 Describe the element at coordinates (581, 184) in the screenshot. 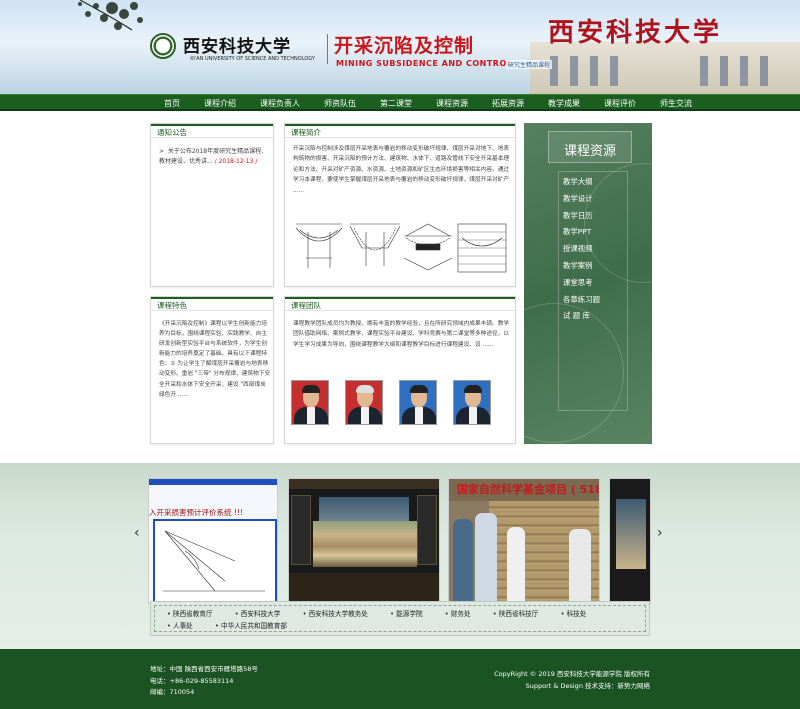

I see `resource-syllabus: 教学大纲` at that location.